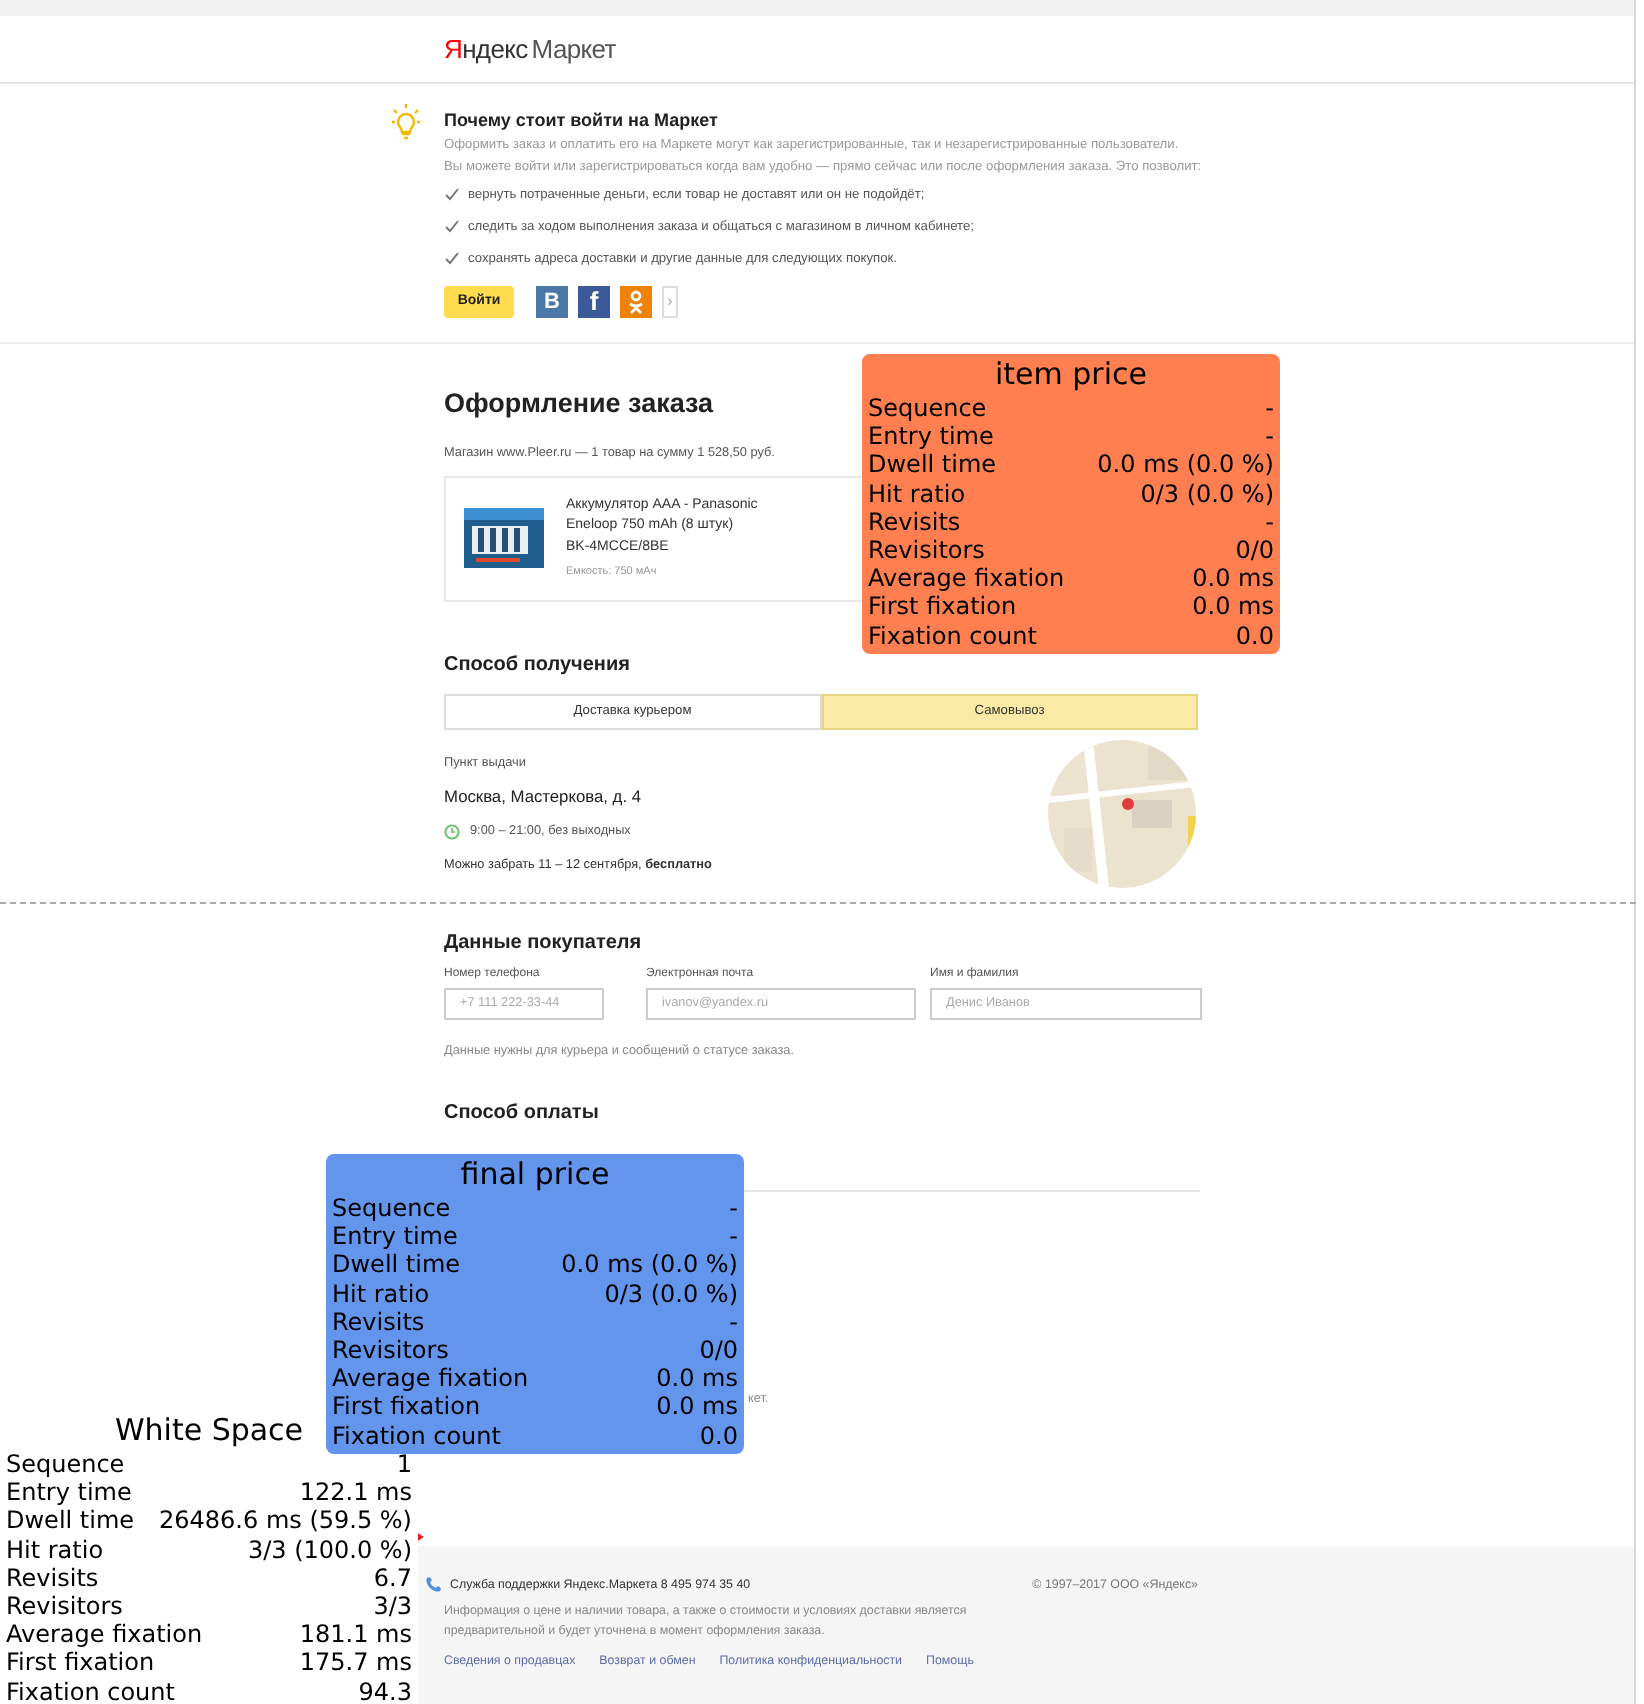 The width and height of the screenshot is (1644, 1704). What do you see at coordinates (355, 1663) in the screenshot?
I see `metric-value: 175.7 ms` at bounding box center [355, 1663].